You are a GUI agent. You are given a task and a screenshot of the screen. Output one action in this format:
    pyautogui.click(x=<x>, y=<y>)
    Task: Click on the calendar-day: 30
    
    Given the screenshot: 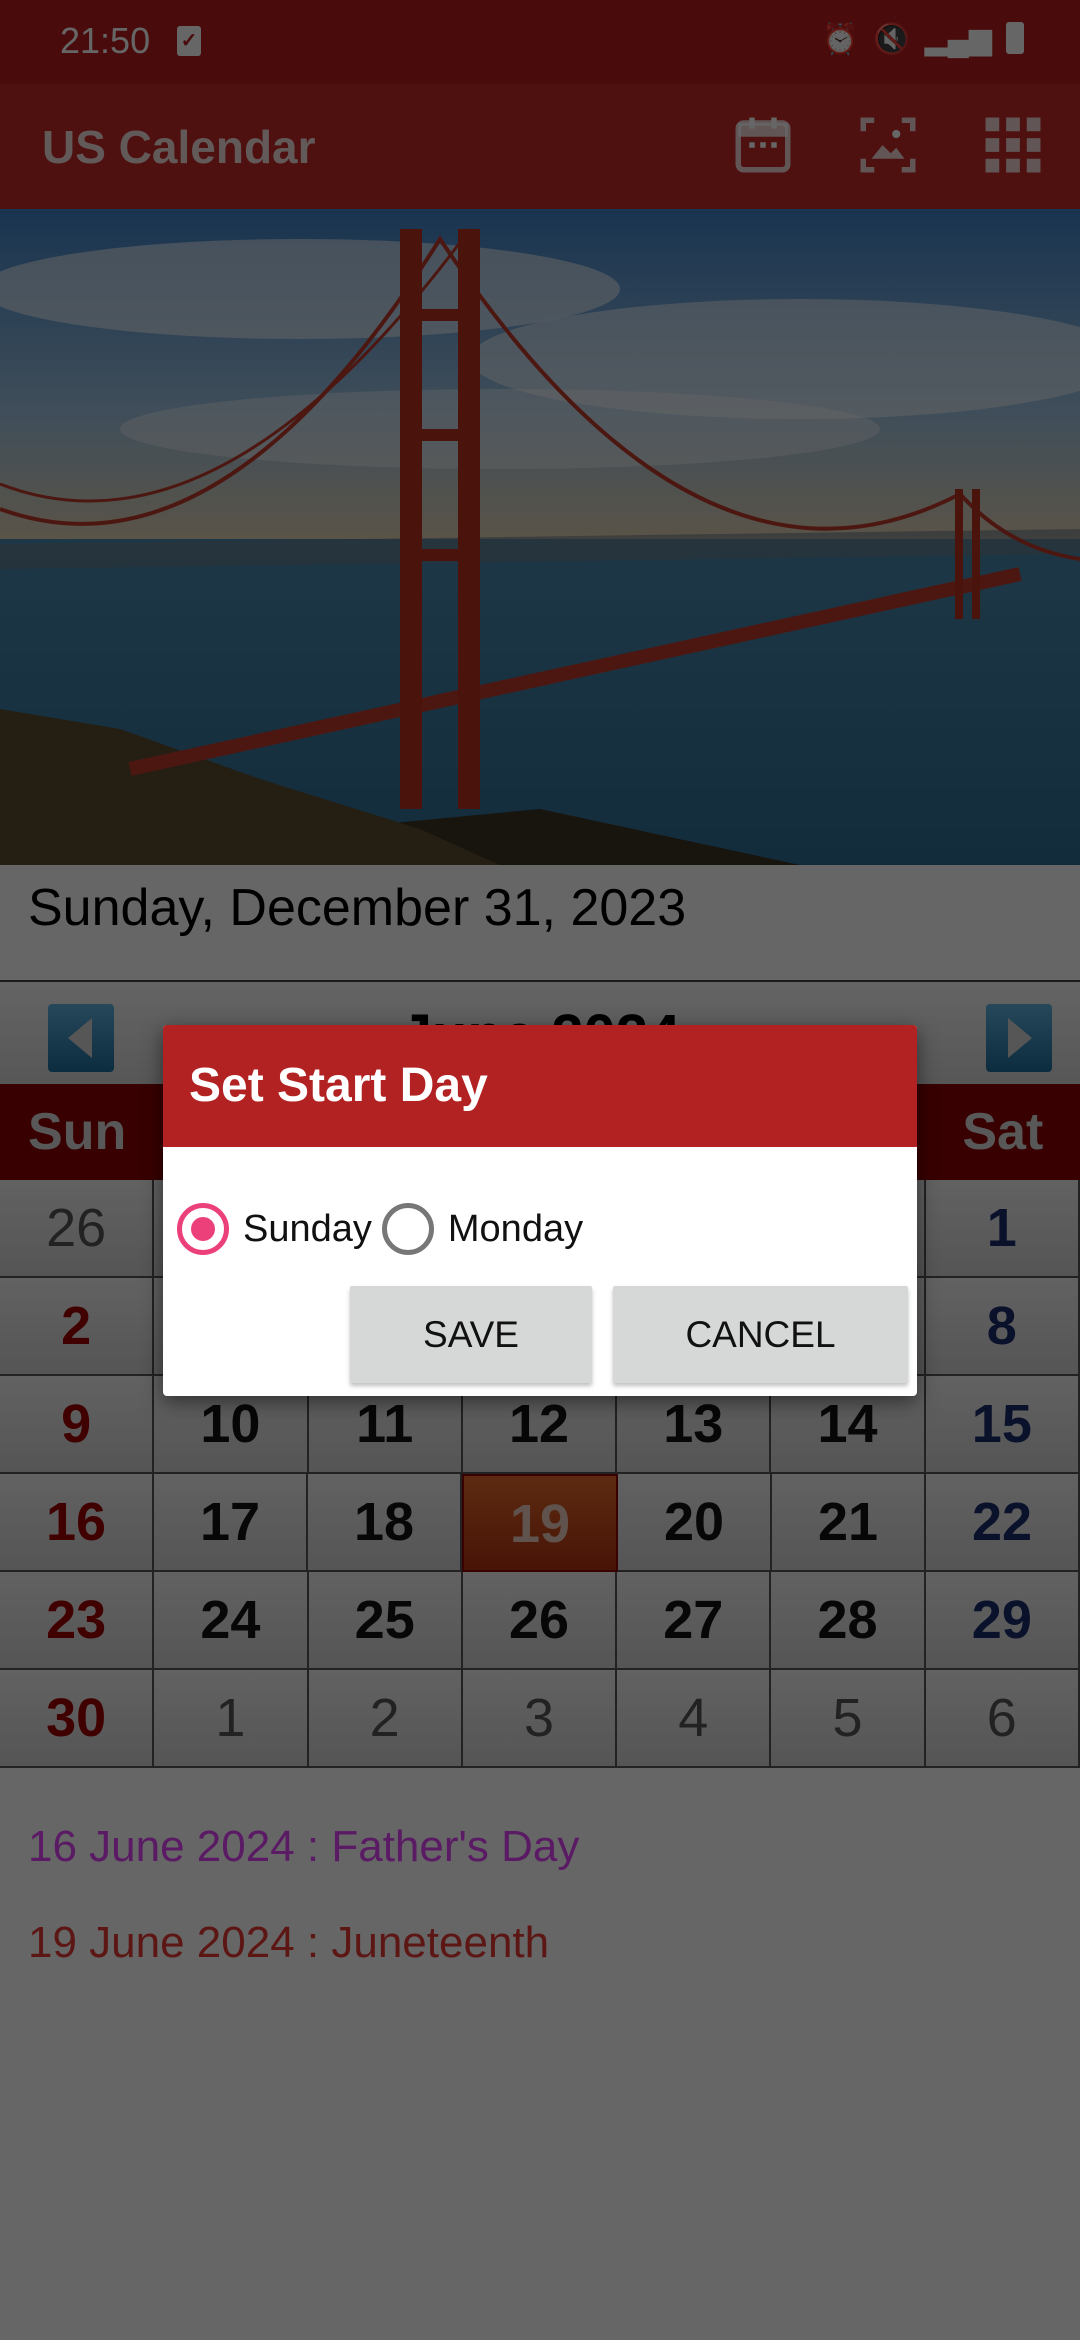 What is the action you would take?
    pyautogui.click(x=77, y=1719)
    